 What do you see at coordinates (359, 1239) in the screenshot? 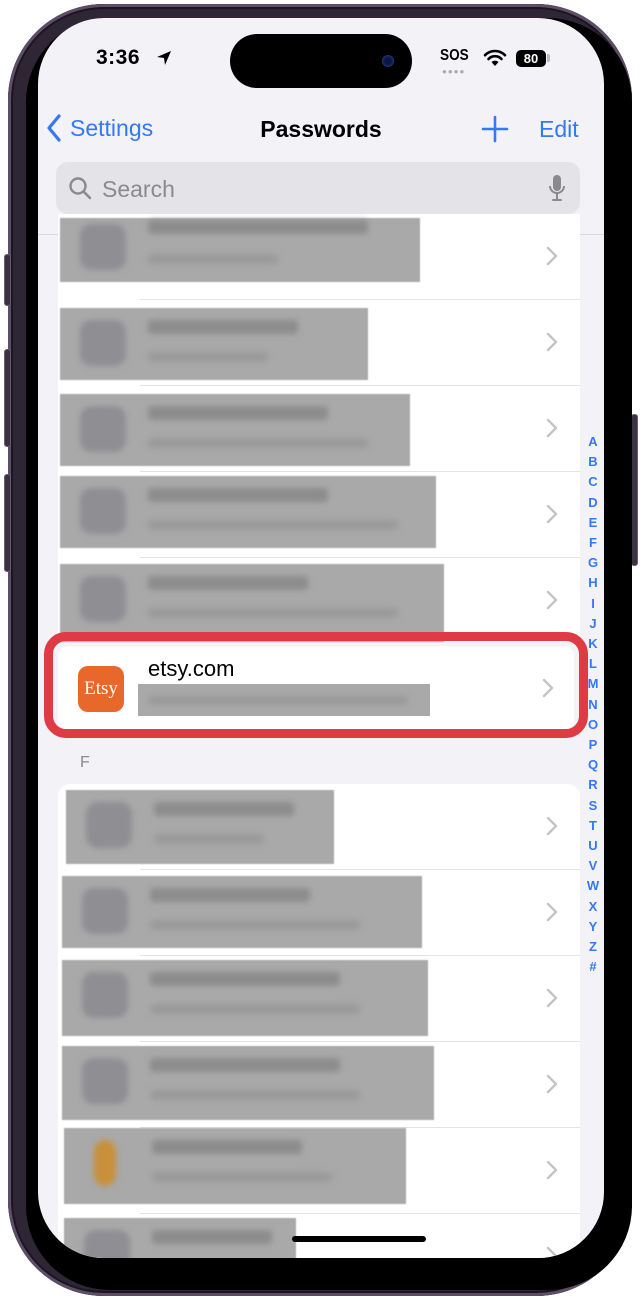
I see `home-indicator` at bounding box center [359, 1239].